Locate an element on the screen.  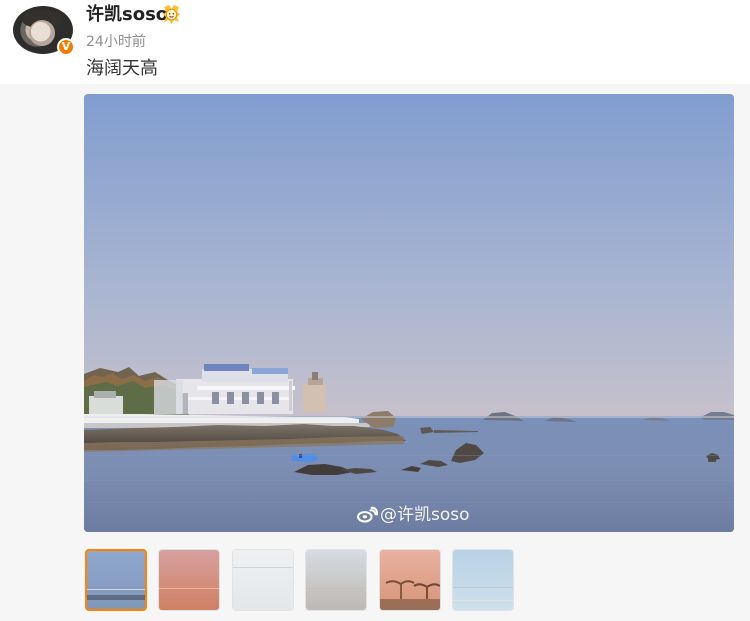
avatar-face is located at coordinates (42, 33).